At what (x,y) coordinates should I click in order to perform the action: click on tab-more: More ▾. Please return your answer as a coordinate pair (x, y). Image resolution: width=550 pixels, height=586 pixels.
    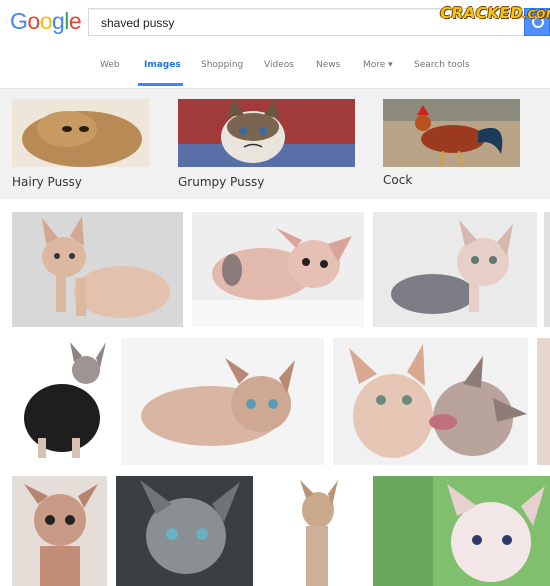
    Looking at the image, I should click on (378, 65).